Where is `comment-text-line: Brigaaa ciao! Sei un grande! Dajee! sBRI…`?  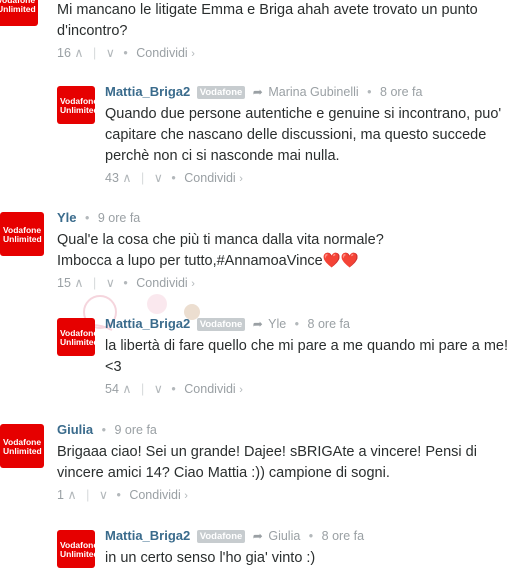
comment-text-line: Brigaaa ciao! Sei un grande! Dajee! sBRI… is located at coordinates (267, 452).